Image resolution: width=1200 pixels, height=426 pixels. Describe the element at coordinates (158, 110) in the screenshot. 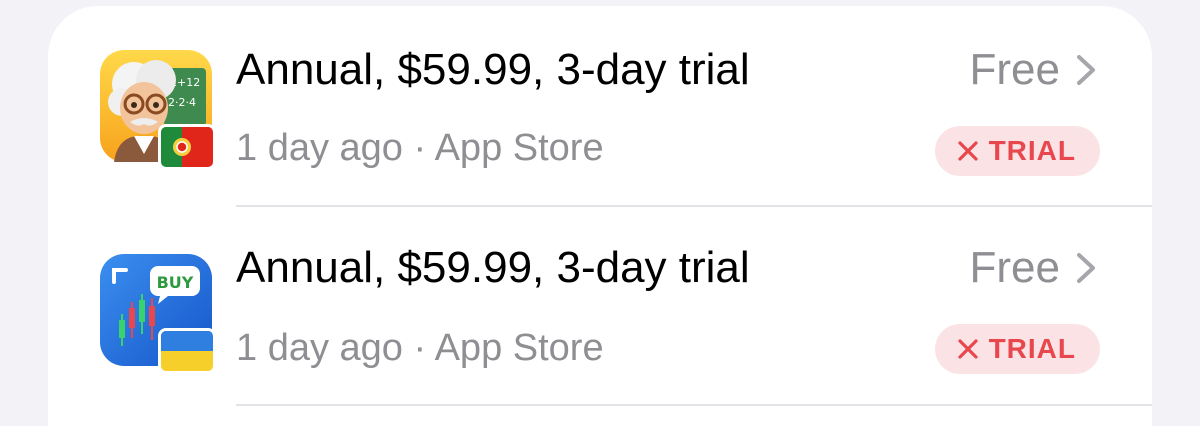

I see `einstein-math-app-icon: 1+12 2·2·4` at that location.